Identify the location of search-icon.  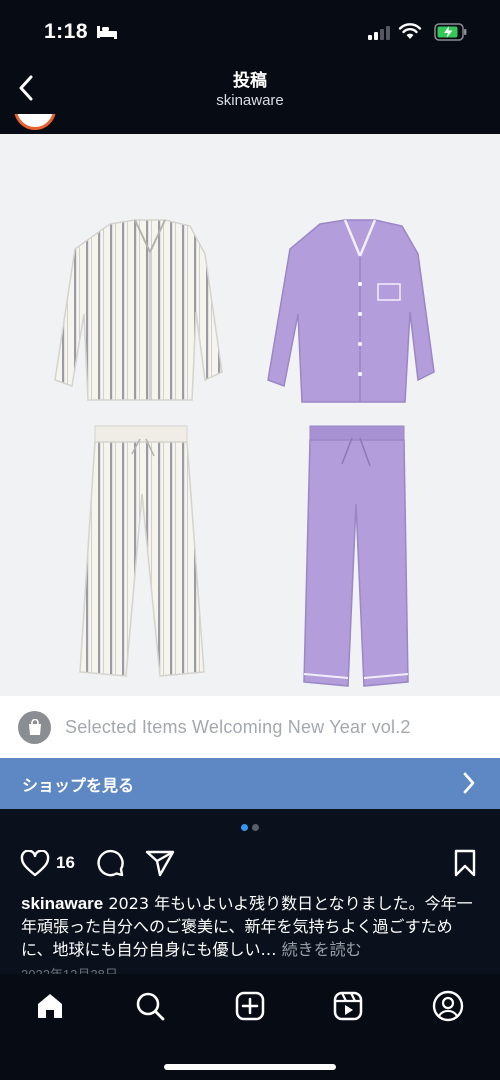
(150, 1006).